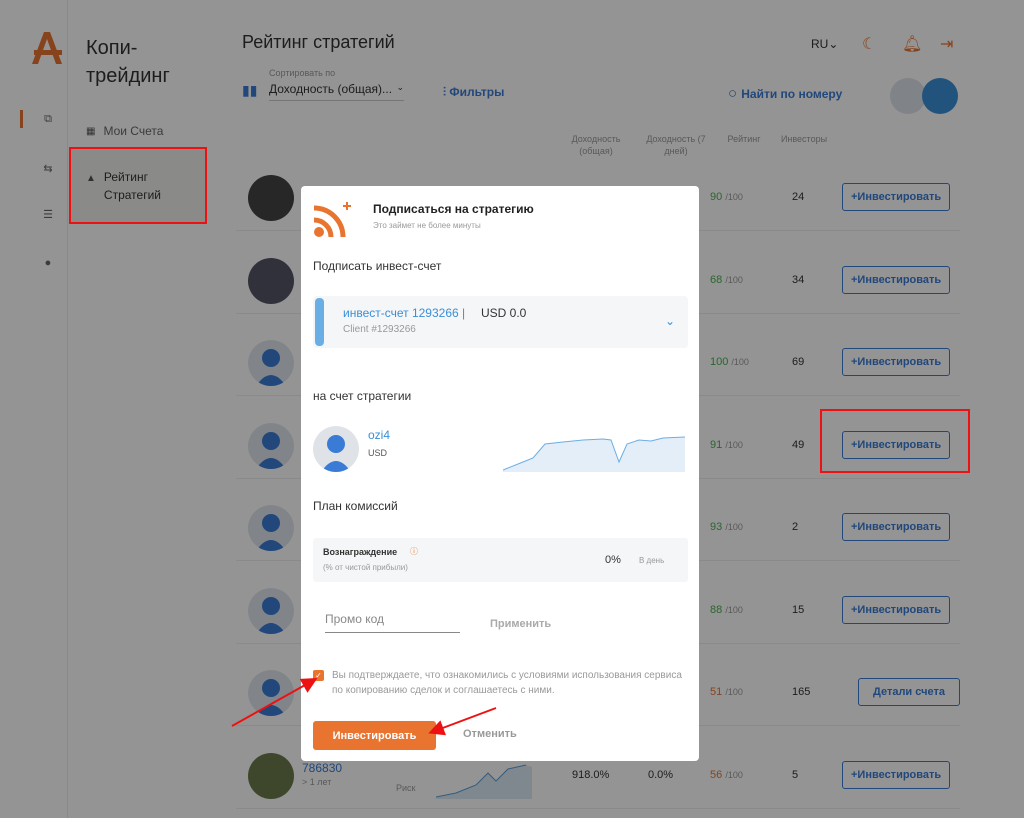 This screenshot has width=1024, height=818. What do you see at coordinates (895, 441) in the screenshot?
I see `highlight-box-invest` at bounding box center [895, 441].